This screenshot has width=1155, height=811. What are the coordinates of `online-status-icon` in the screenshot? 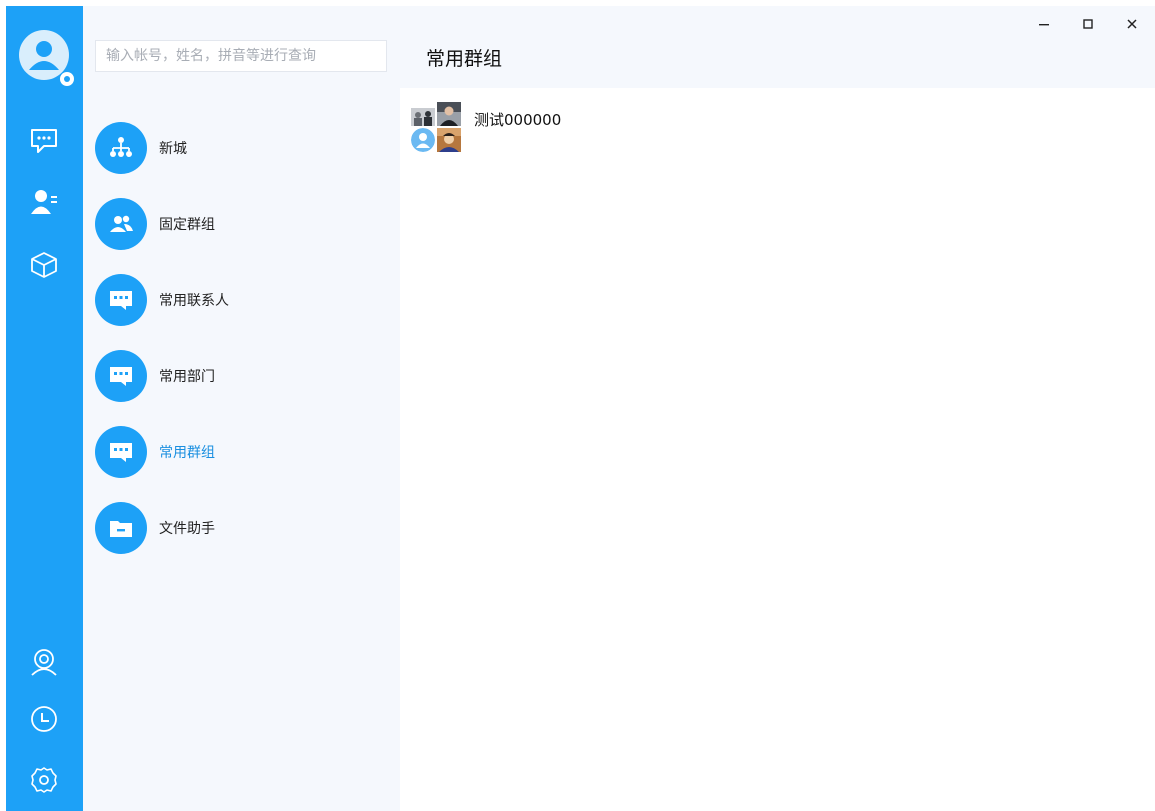 It's located at (67, 79).